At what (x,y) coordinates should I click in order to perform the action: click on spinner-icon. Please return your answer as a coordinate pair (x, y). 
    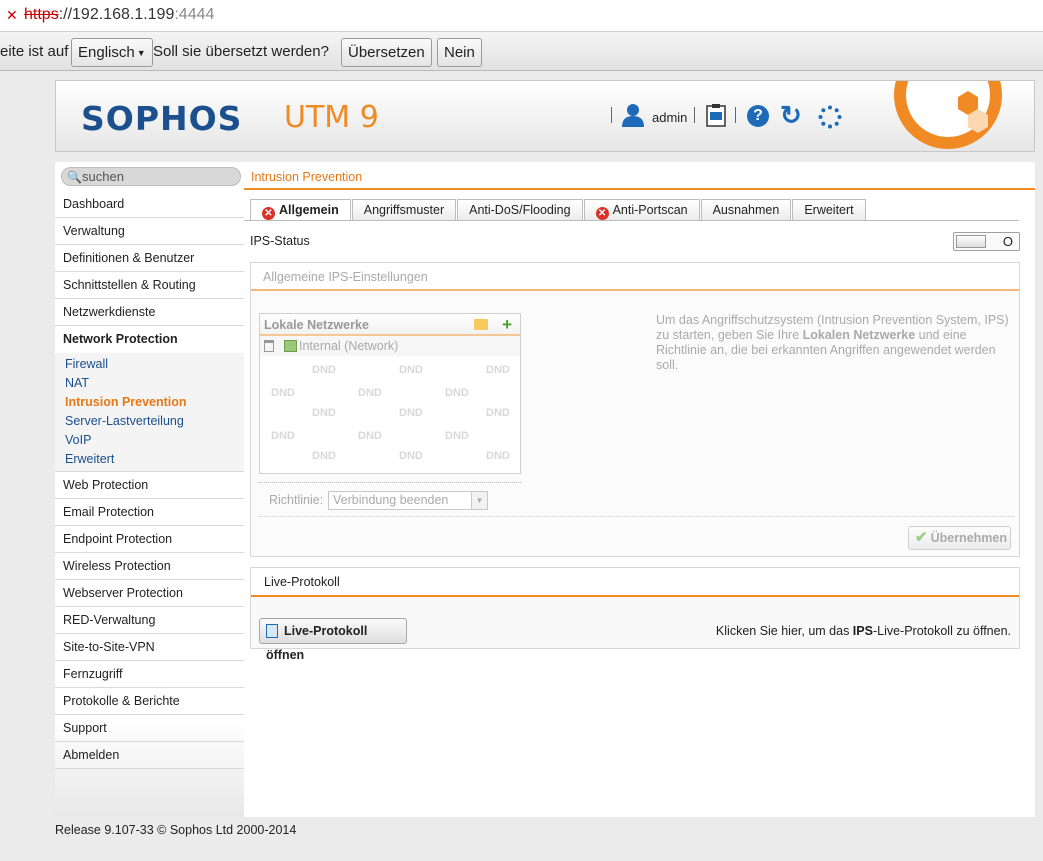
    Looking at the image, I should click on (830, 117).